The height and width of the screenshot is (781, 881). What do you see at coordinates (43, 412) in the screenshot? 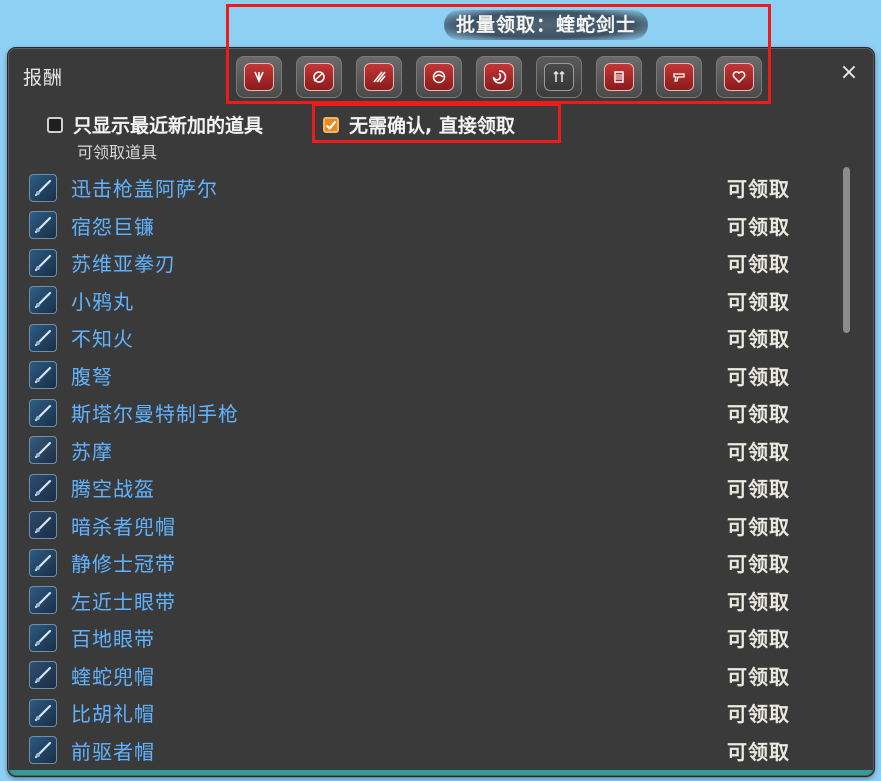
I see `pistol-blade-icon` at bounding box center [43, 412].